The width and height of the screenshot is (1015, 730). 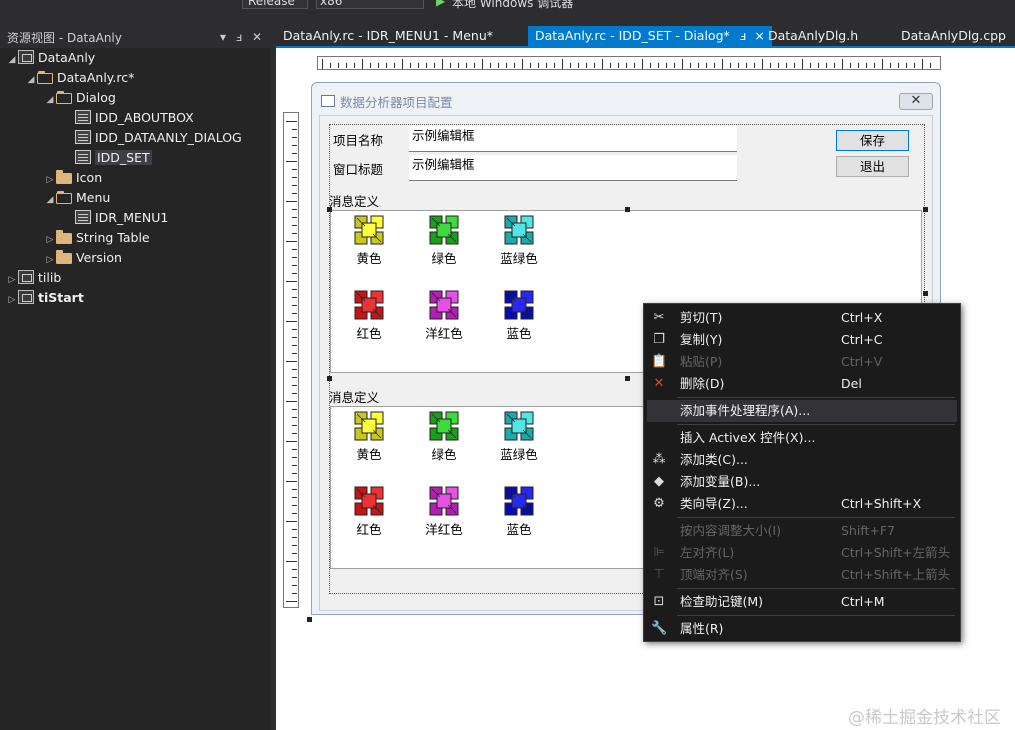 I want to click on tree-item: IDD_ABOUTBOX, so click(x=128, y=118).